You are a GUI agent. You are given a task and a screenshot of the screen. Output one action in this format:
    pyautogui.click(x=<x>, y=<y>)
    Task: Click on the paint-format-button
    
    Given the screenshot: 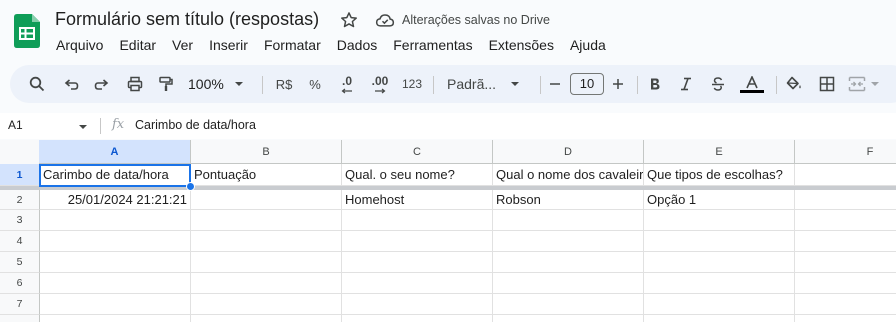 What is the action you would take?
    pyautogui.click(x=166, y=84)
    